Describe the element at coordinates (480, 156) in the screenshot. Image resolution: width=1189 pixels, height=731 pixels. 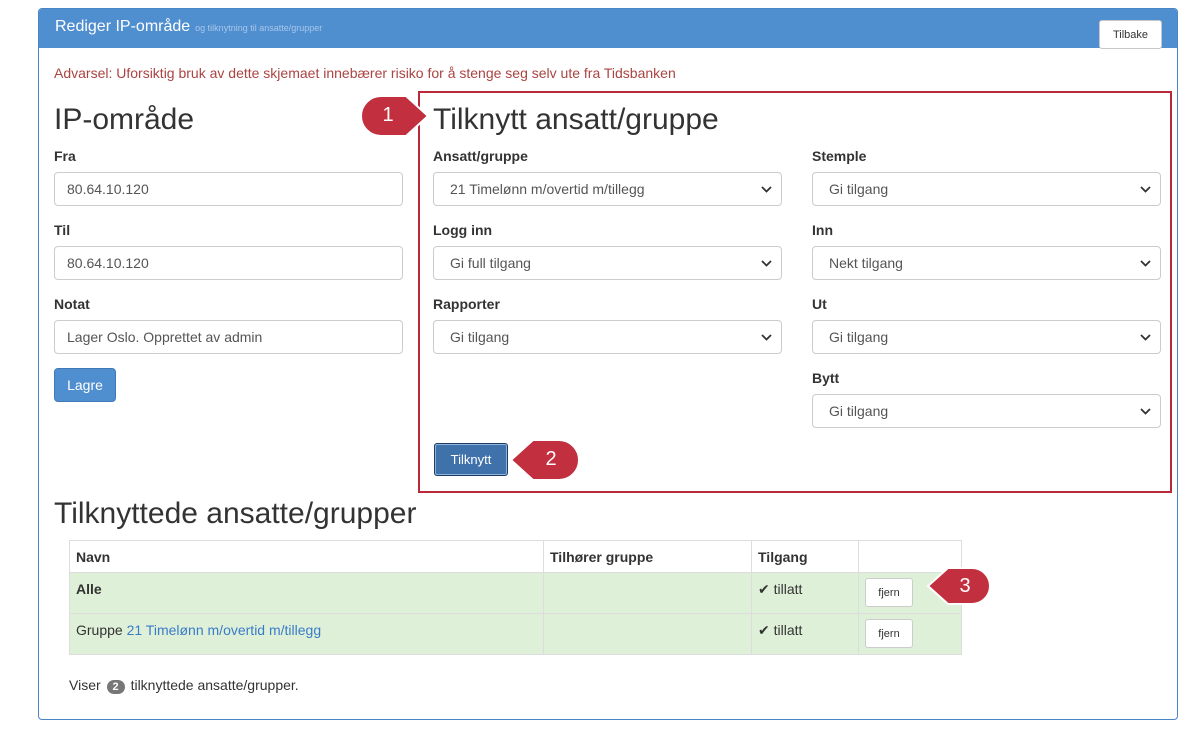
I see `employee-group-label: Ansatt/gruppe` at that location.